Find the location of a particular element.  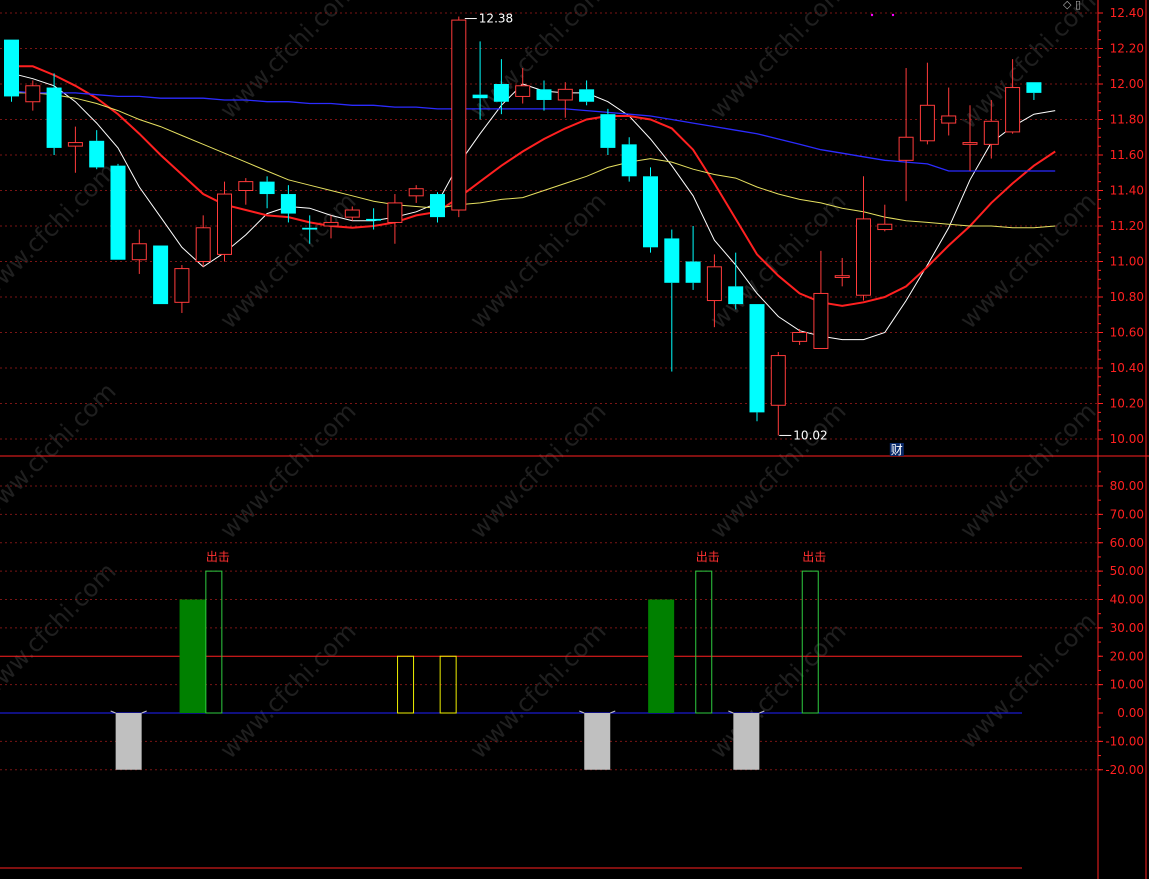

price-tick-label: 11.00 is located at coordinates (1127, 262).